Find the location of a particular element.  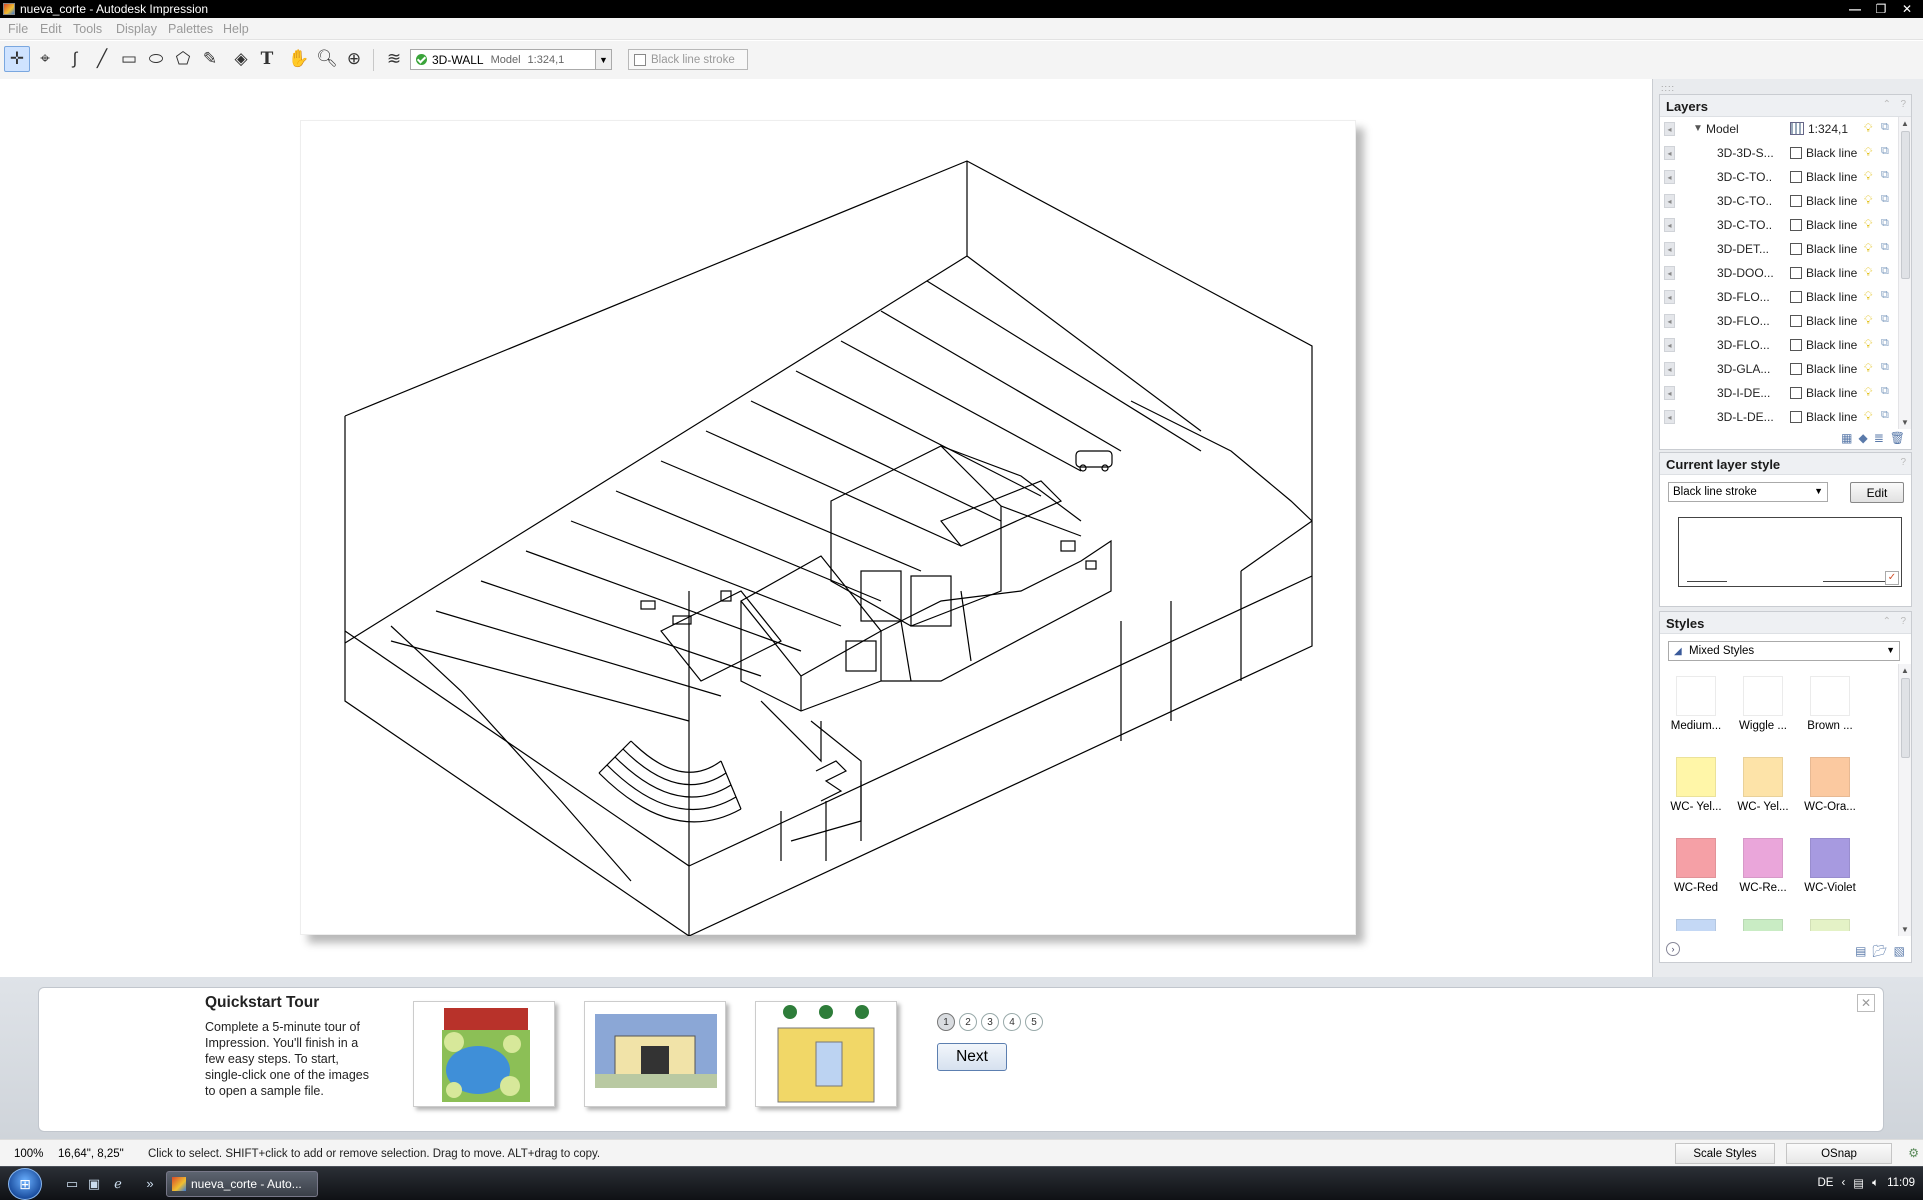

layer-style-dropdown: Black line stroke ▼ is located at coordinates (1748, 492).